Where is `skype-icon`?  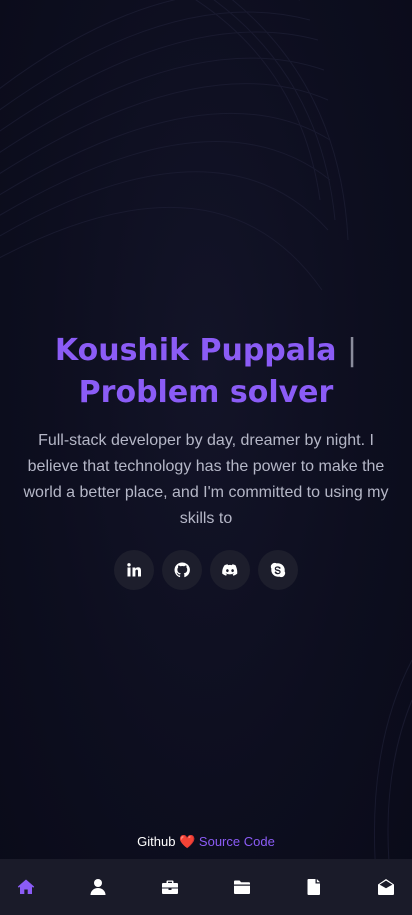 skype-icon is located at coordinates (278, 570).